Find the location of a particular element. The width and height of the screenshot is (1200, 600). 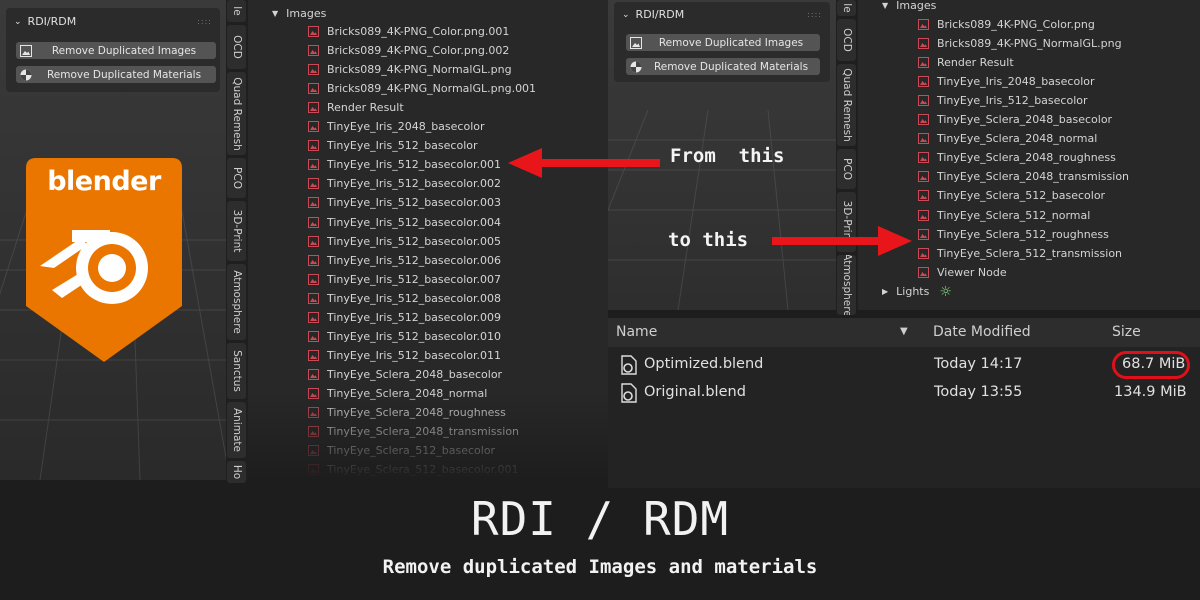

image-name: TinyEye_Sclera_2048_roughness is located at coordinates (1026, 158).